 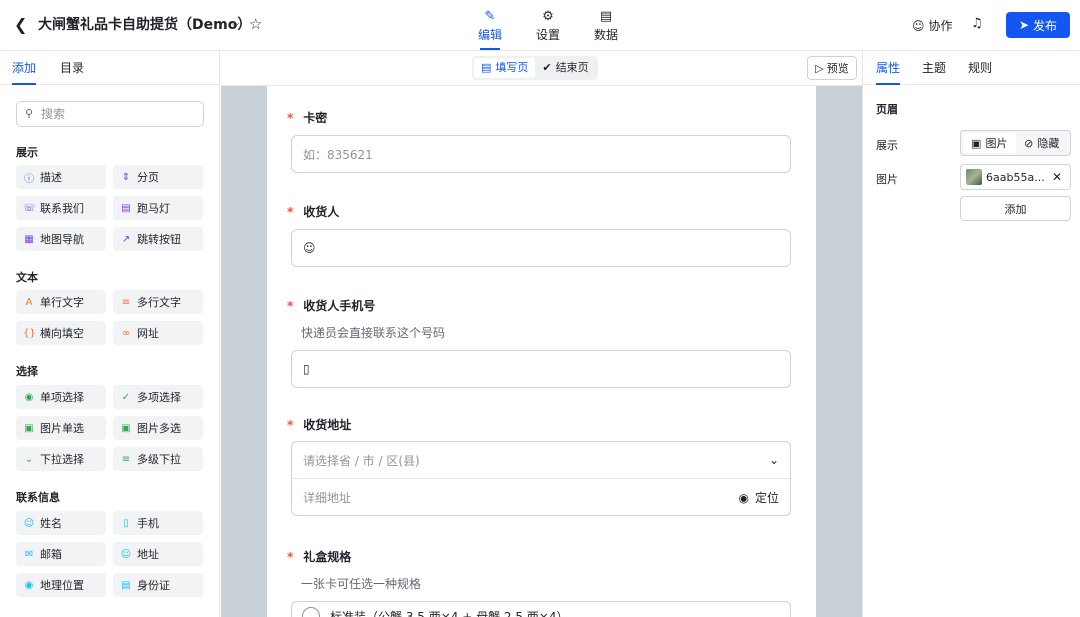 I want to click on tab-outline: 目录, so click(x=72, y=67).